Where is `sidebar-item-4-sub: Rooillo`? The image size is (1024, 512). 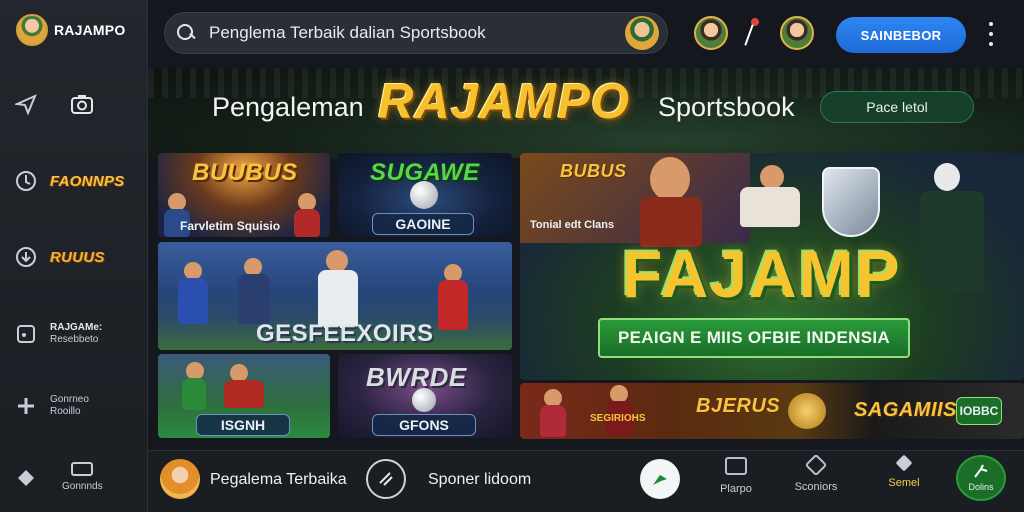 sidebar-item-4-sub: Rooillo is located at coordinates (65, 411).